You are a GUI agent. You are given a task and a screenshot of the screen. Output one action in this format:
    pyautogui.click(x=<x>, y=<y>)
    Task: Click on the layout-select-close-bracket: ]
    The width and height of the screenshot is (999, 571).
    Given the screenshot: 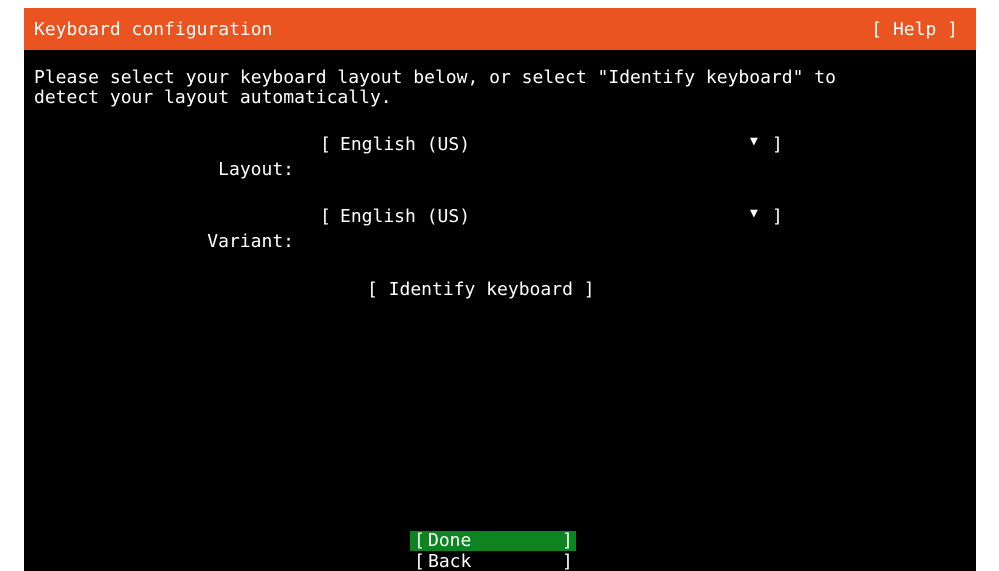 What is the action you would take?
    pyautogui.click(x=777, y=144)
    